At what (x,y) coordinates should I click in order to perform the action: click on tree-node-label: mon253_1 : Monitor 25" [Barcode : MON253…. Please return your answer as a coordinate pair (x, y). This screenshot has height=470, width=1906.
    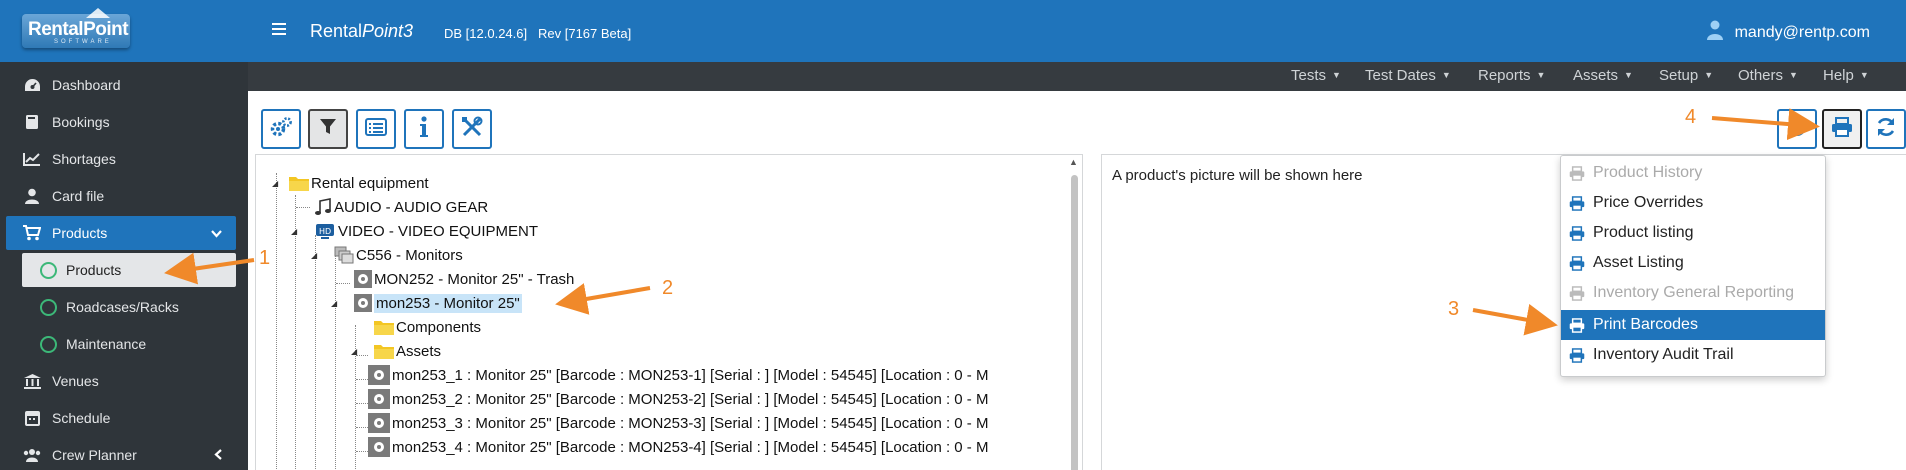
    Looking at the image, I should click on (690, 375).